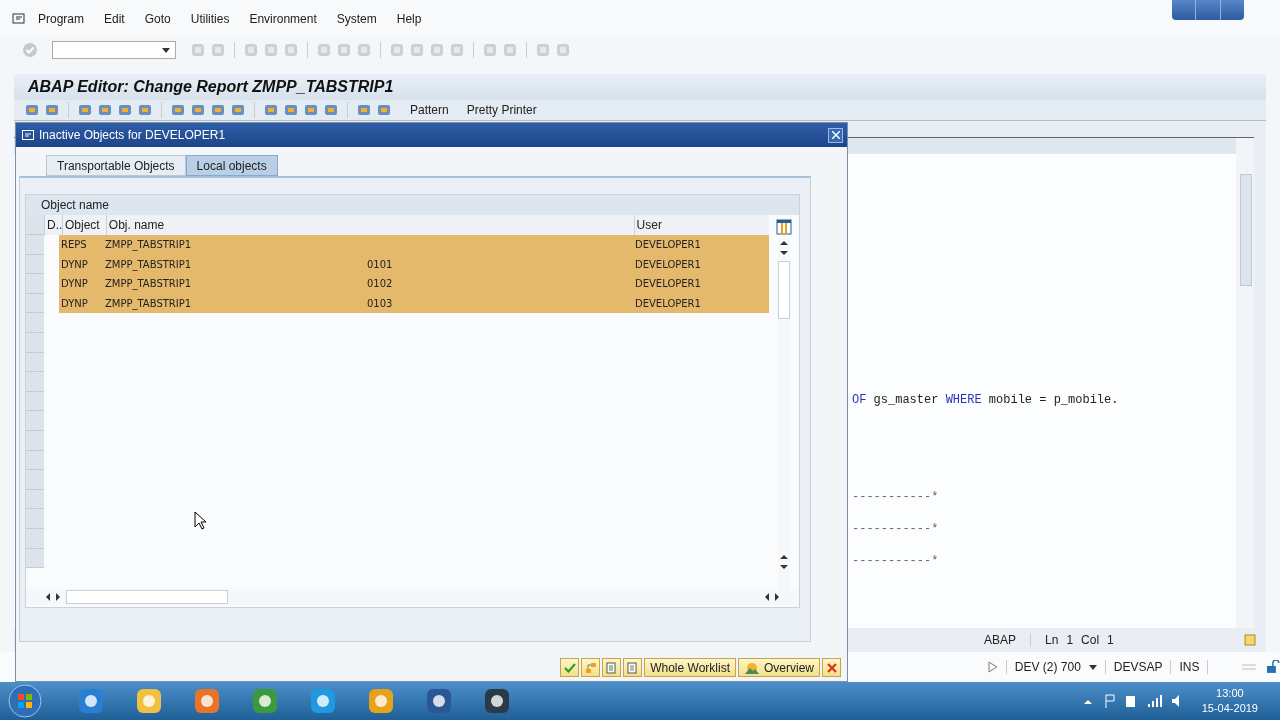  What do you see at coordinates (35, 558) in the screenshot?
I see `row-selector` at bounding box center [35, 558].